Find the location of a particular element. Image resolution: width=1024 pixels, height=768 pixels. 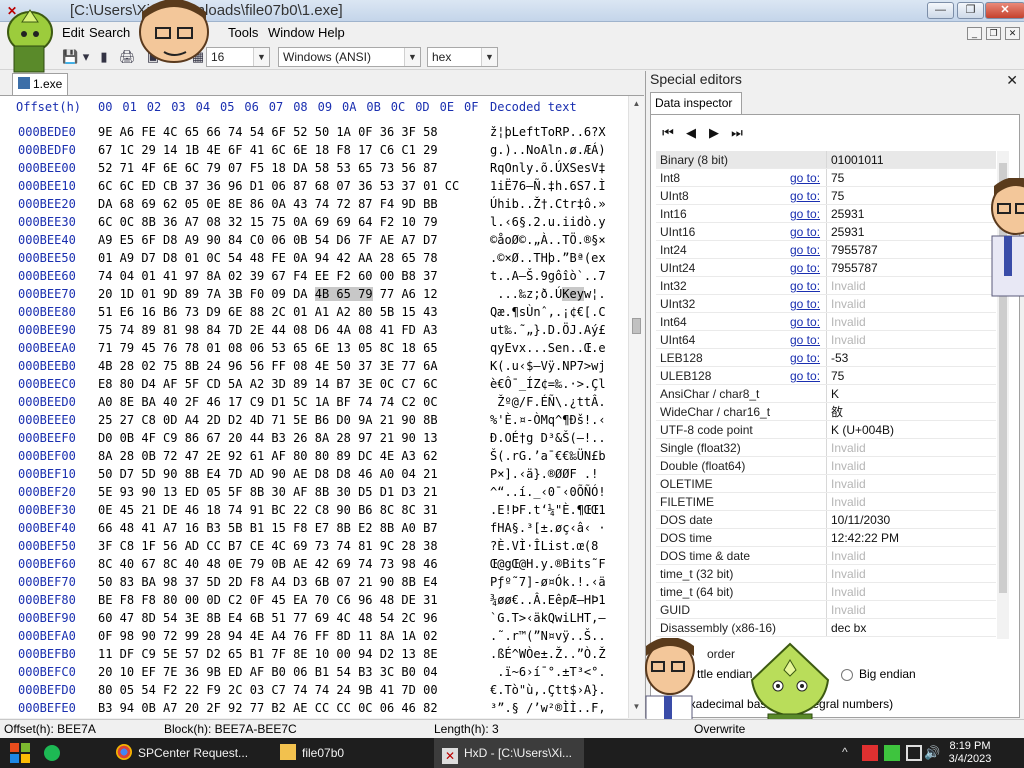

row-decoded-text: P×].‹ä}­.®ØØF .! is located at coordinates (544, 474).